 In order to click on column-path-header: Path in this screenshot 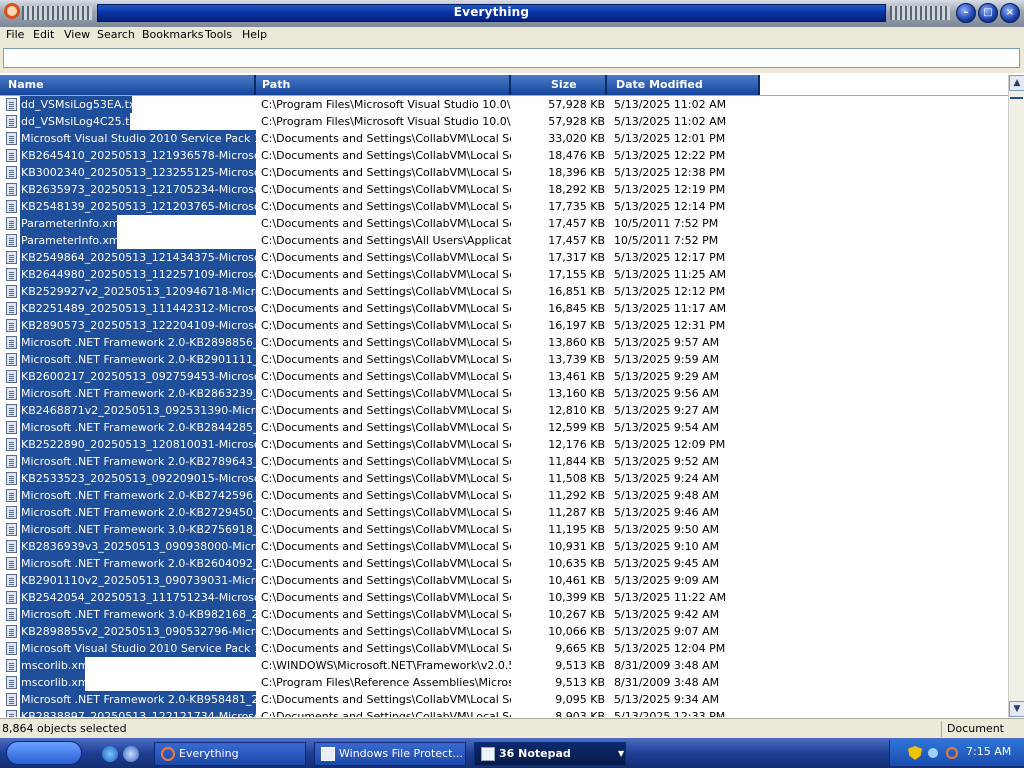, I will do `click(383, 85)`.